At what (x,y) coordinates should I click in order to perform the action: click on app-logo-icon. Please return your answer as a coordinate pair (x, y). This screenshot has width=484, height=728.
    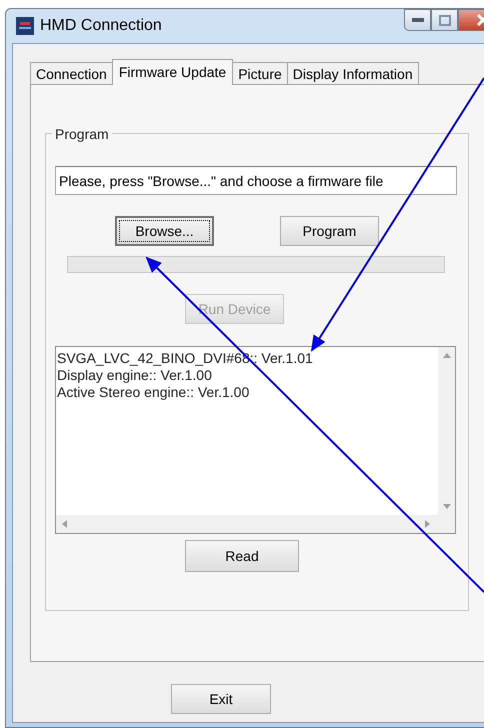
    Looking at the image, I should click on (25, 26).